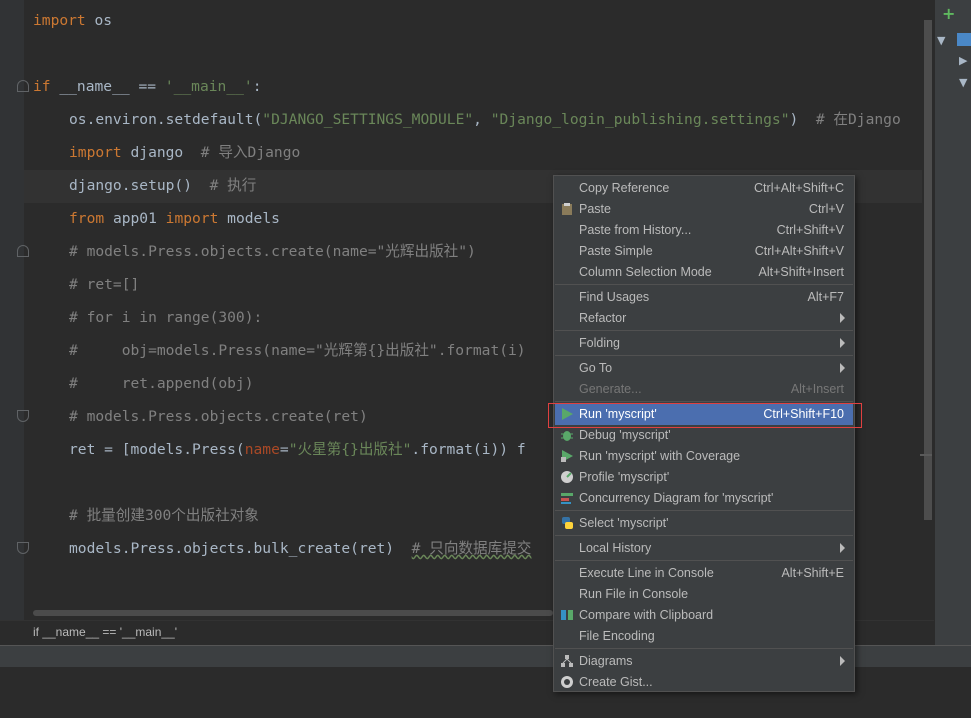 The width and height of the screenshot is (971, 718). What do you see at coordinates (704, 661) in the screenshot?
I see `menu-item-diagrams: Diagrams` at bounding box center [704, 661].